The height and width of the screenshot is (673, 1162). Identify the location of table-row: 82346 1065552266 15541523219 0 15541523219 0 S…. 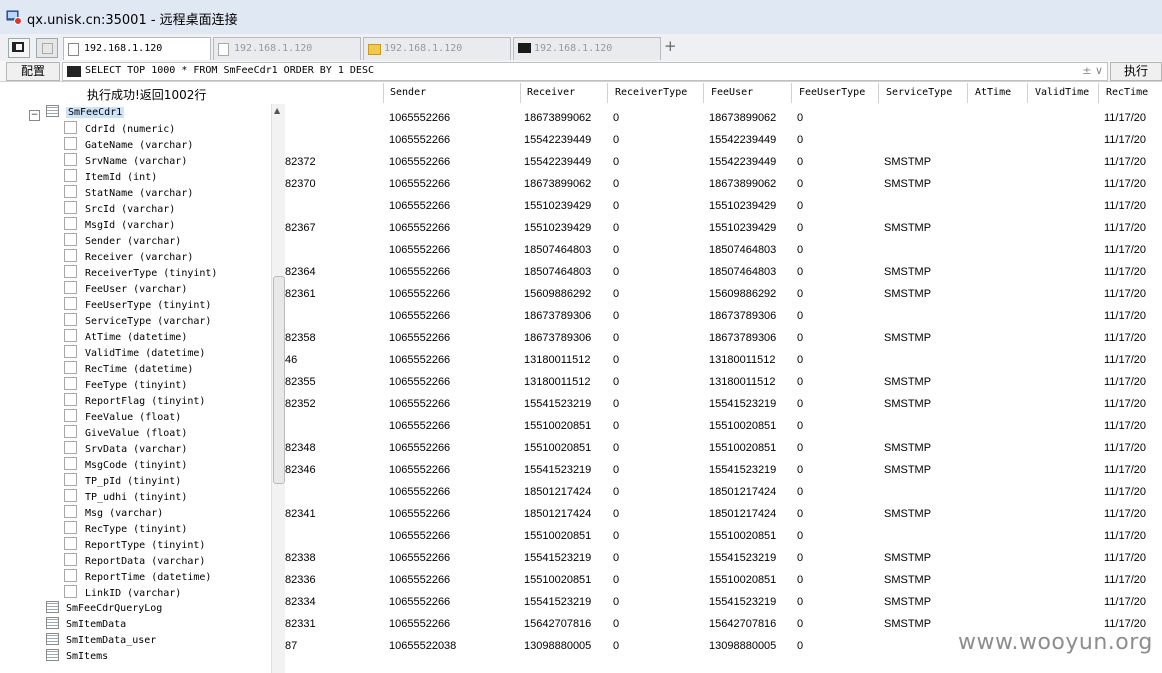
(723, 470).